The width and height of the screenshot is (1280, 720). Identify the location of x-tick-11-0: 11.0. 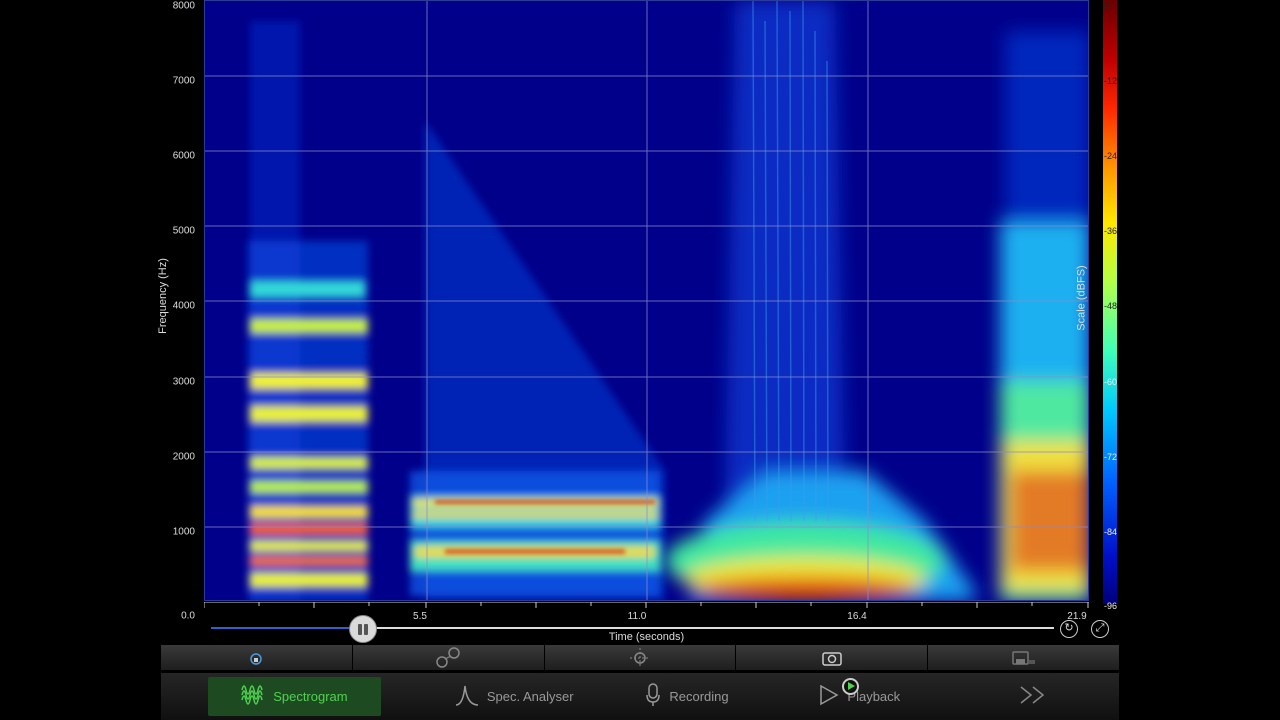
(637, 616).